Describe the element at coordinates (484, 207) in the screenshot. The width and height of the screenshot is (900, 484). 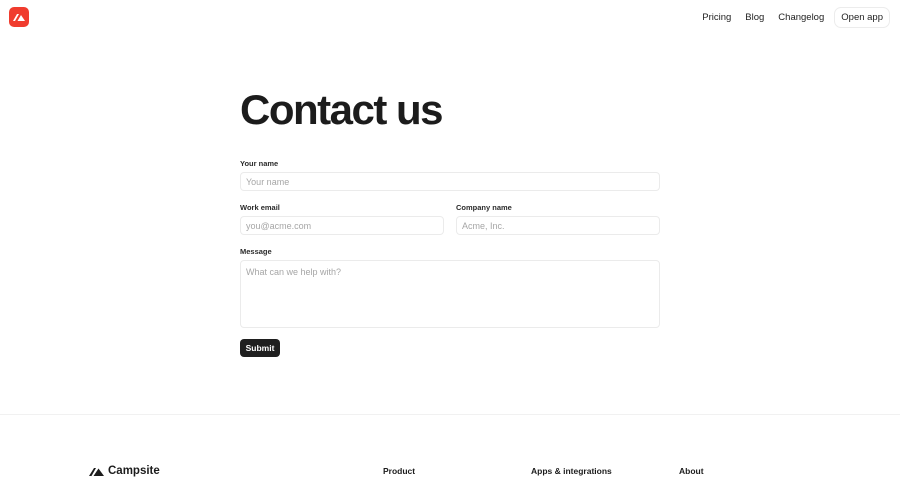
I see `company-label: Company name` at that location.